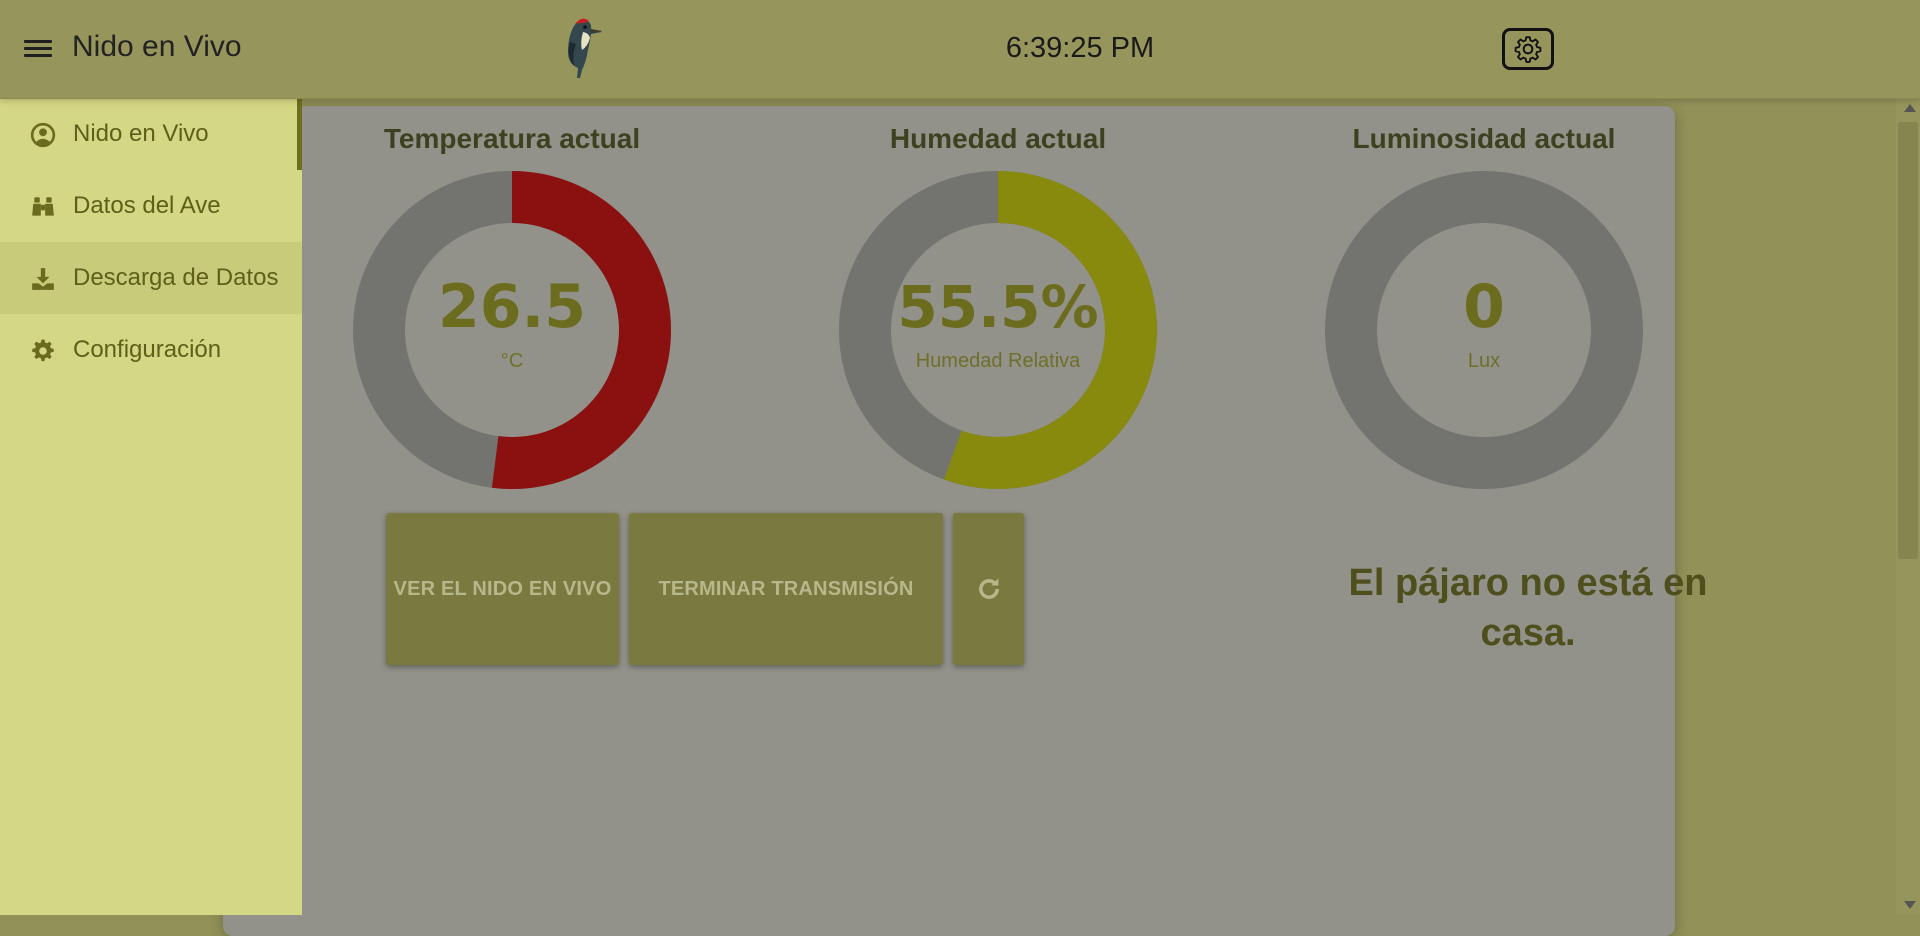 Image resolution: width=1920 pixels, height=936 pixels. What do you see at coordinates (1484, 307) in the screenshot?
I see `gauge-value: 0` at bounding box center [1484, 307].